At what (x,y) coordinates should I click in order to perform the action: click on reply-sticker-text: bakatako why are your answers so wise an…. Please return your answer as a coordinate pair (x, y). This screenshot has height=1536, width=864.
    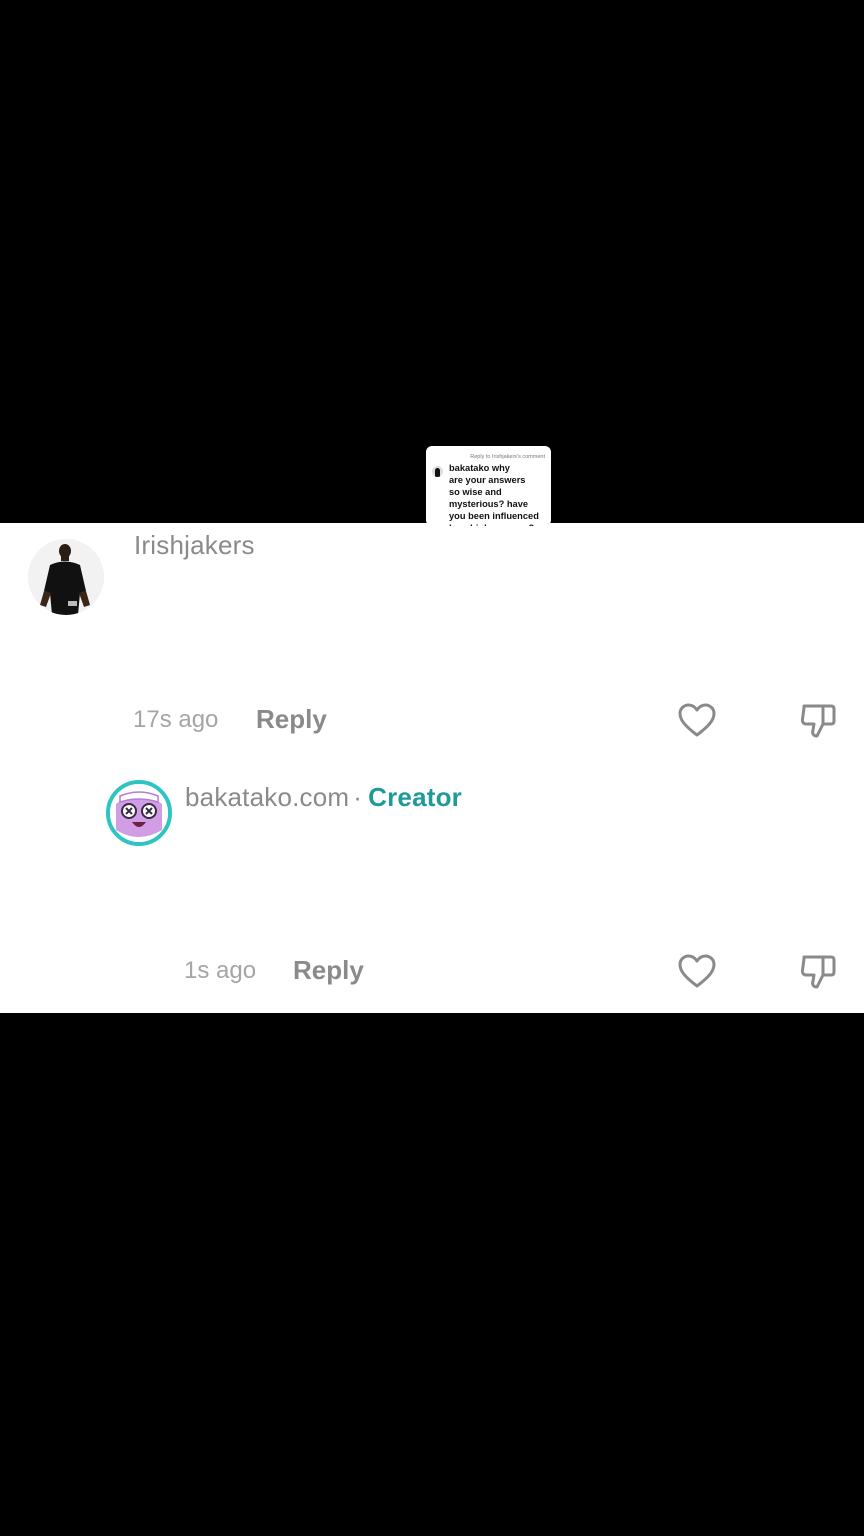
    Looking at the image, I should click on (494, 494).